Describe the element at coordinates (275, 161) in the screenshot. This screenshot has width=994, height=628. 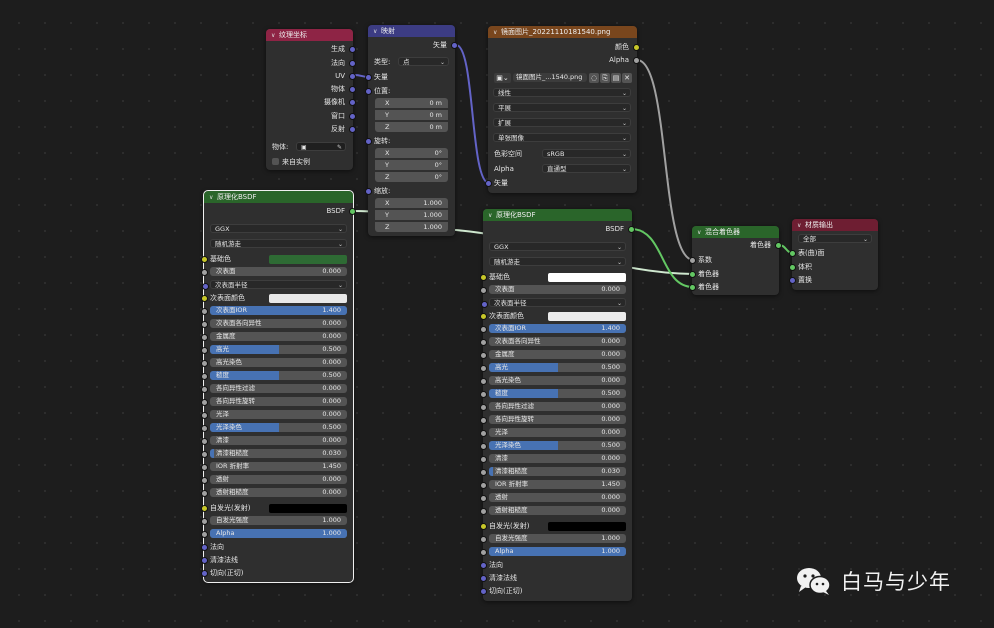
I see `checkbox-icon` at that location.